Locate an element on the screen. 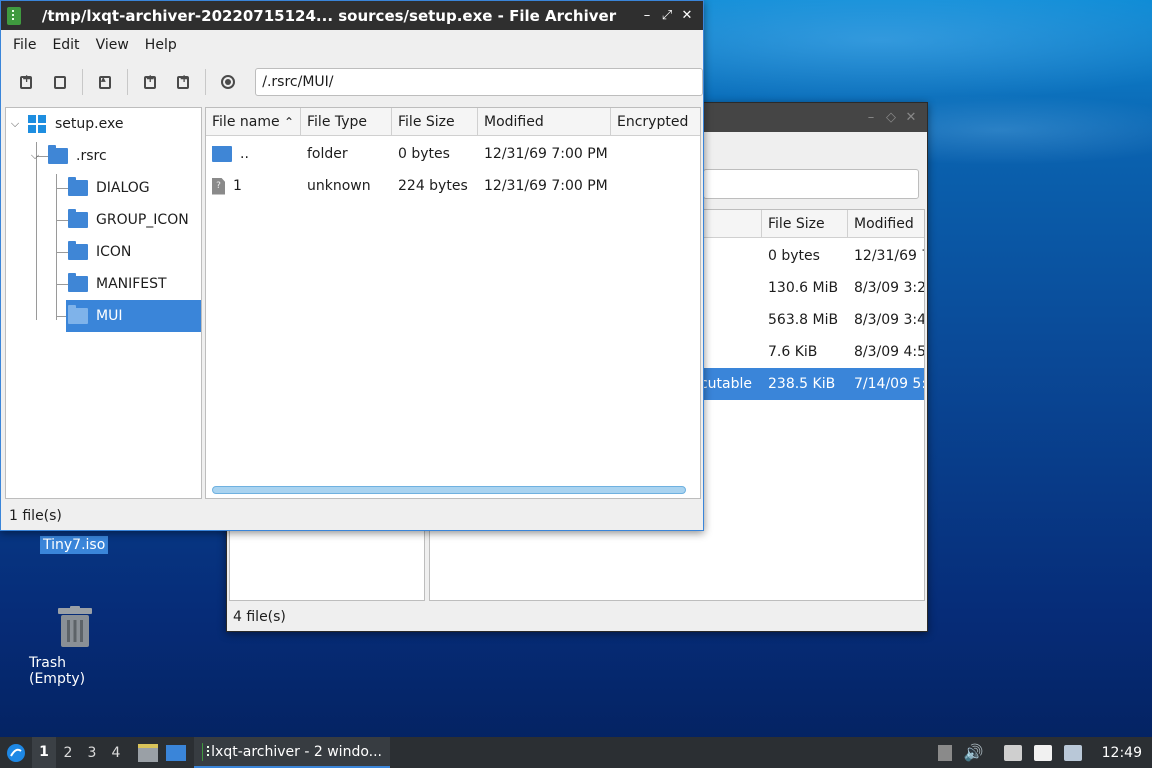 This screenshot has width=1152, height=768. add-folder-button is located at coordinates (184, 82).